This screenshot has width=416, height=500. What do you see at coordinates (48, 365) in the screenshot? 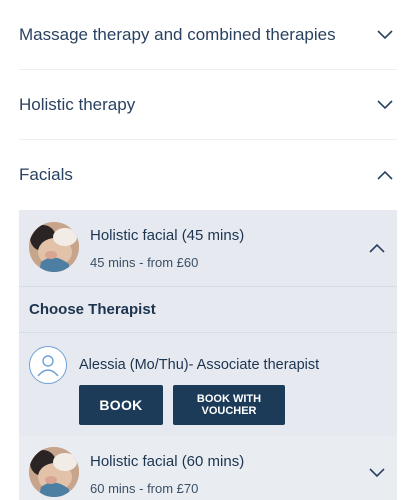
I see `user-avatar-icon` at bounding box center [48, 365].